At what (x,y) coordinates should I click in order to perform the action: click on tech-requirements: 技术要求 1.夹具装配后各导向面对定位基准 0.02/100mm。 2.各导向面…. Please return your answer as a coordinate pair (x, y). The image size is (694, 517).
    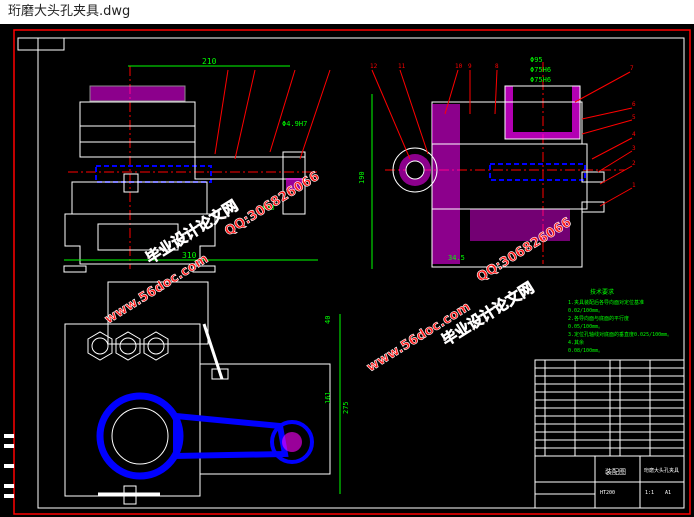
    Looking at the image, I should click on (620, 321).